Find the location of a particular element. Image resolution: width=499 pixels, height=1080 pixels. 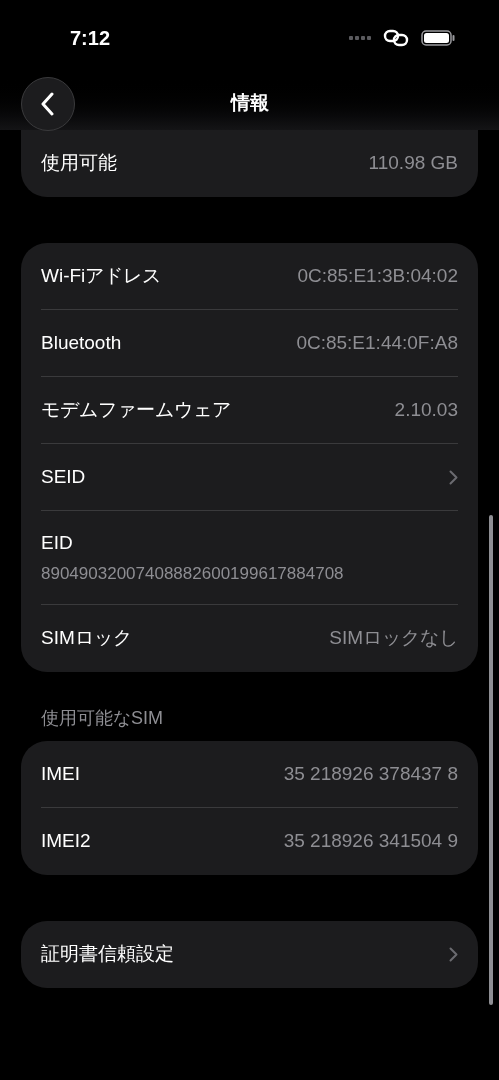

row-value: 35 218926 341504 9 is located at coordinates (370, 841).